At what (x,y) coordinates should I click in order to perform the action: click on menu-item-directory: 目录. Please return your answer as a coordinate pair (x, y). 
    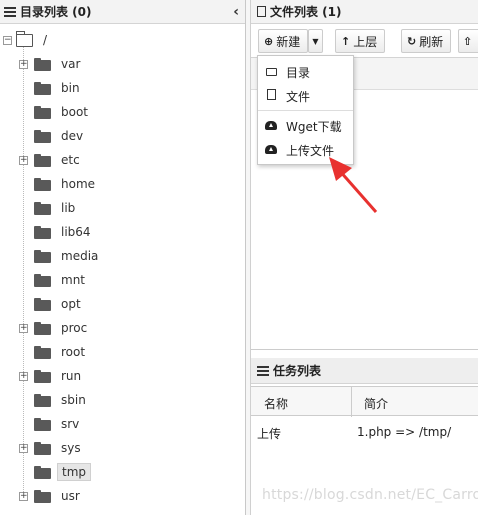
    Looking at the image, I should click on (305, 72).